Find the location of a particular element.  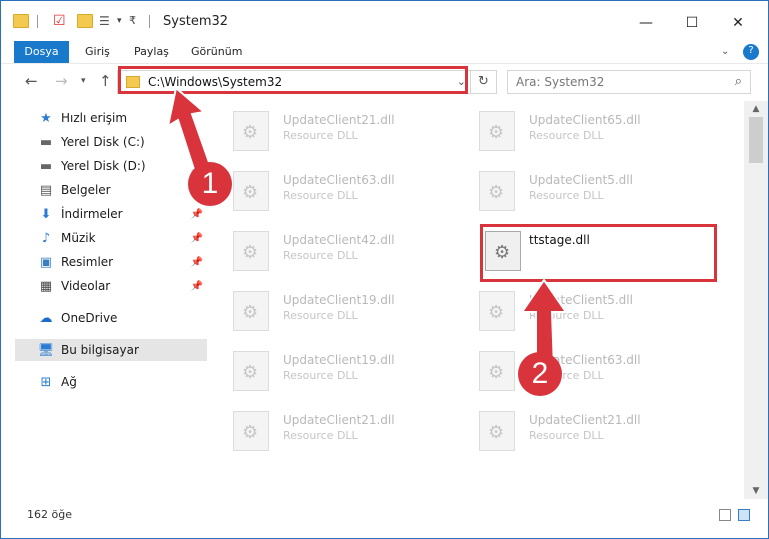

status-bar: 162 öğe is located at coordinates (384, 518).